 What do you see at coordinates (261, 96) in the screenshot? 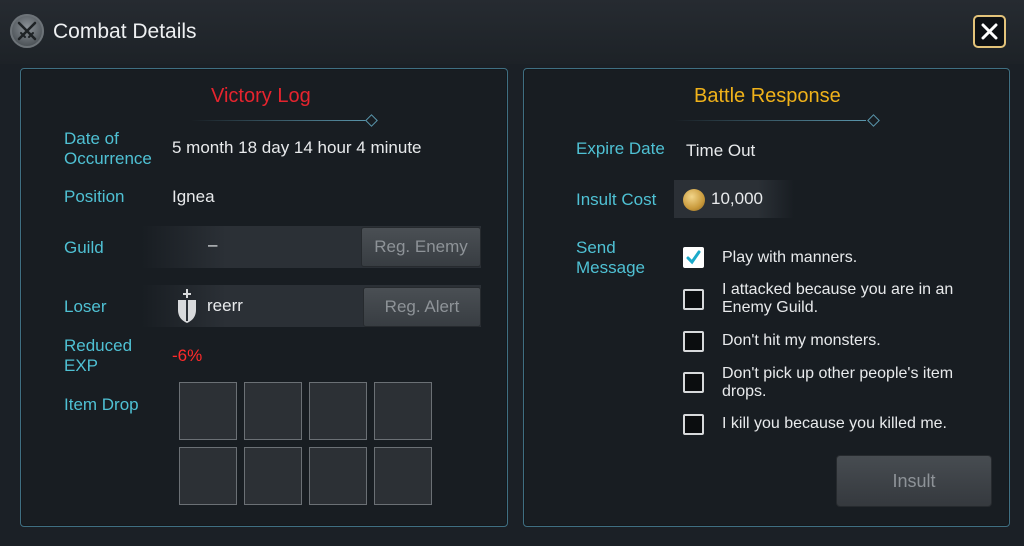
I see `victory-log-title: Victory Log` at bounding box center [261, 96].